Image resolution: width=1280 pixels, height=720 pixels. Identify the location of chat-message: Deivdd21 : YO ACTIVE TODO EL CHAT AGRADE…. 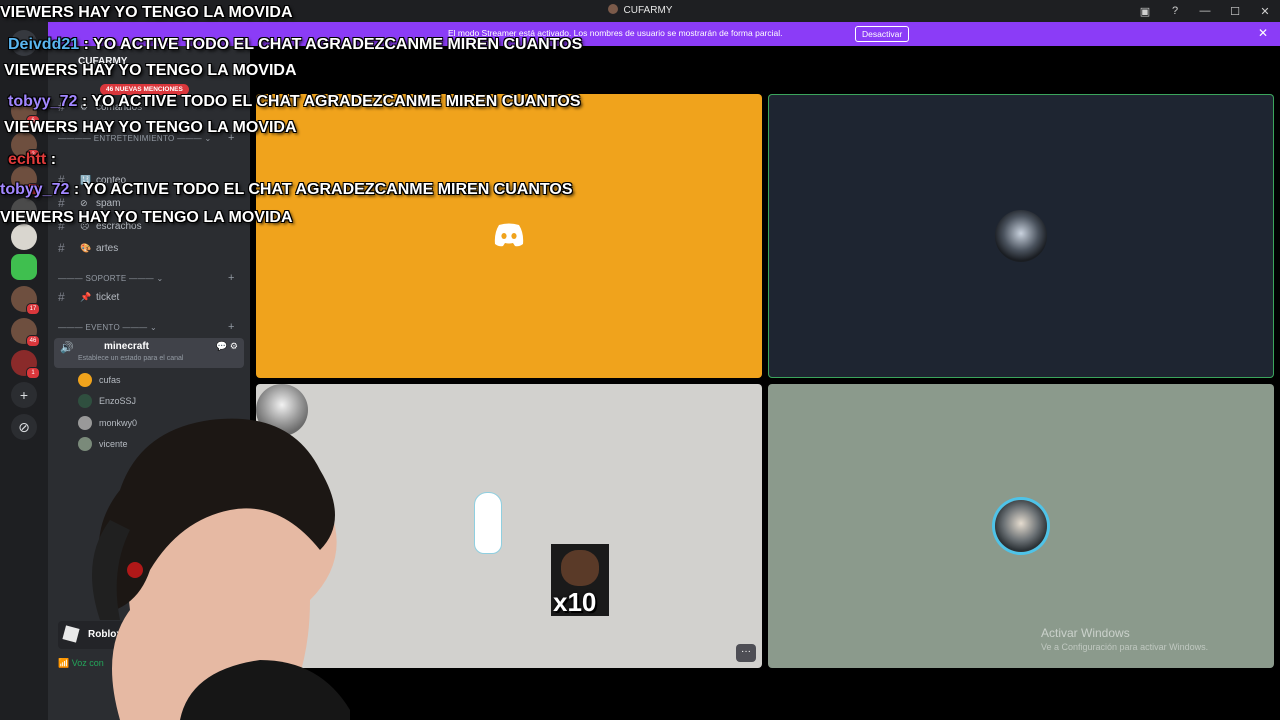
(295, 45).